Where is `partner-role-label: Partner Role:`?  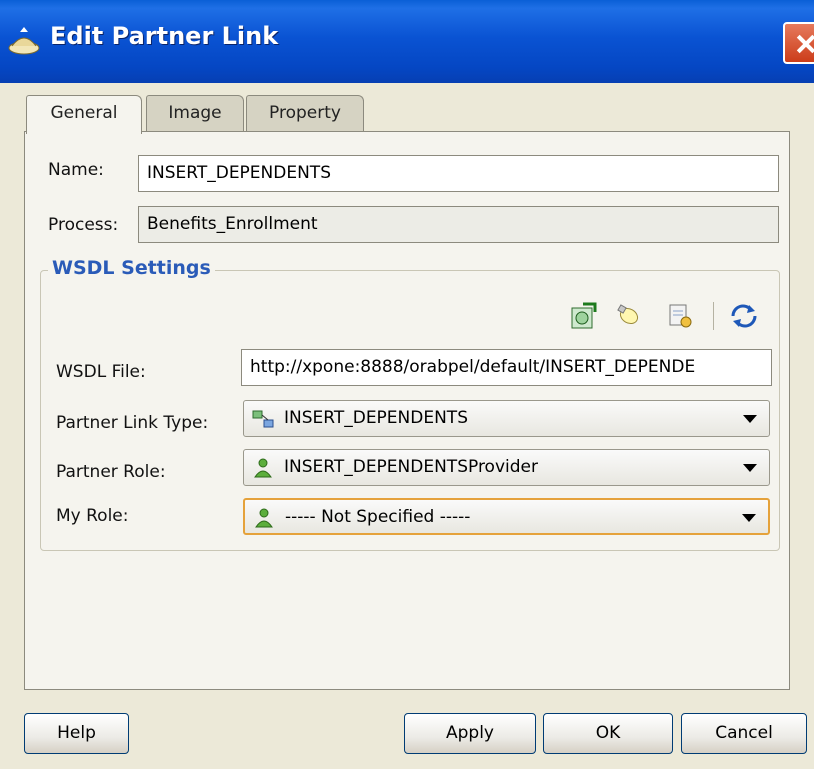
partner-role-label: Partner Role: is located at coordinates (111, 472).